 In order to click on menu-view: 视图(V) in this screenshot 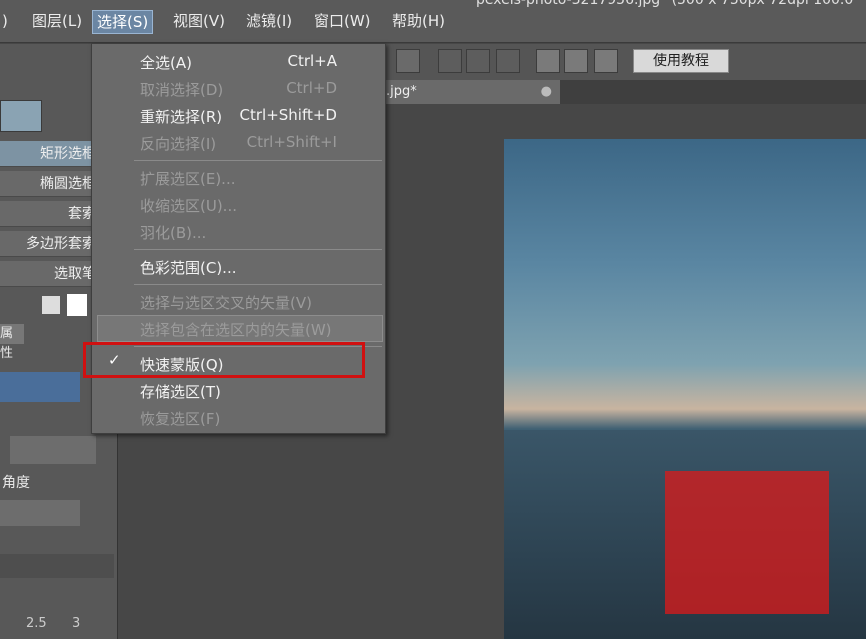, I will do `click(199, 22)`.